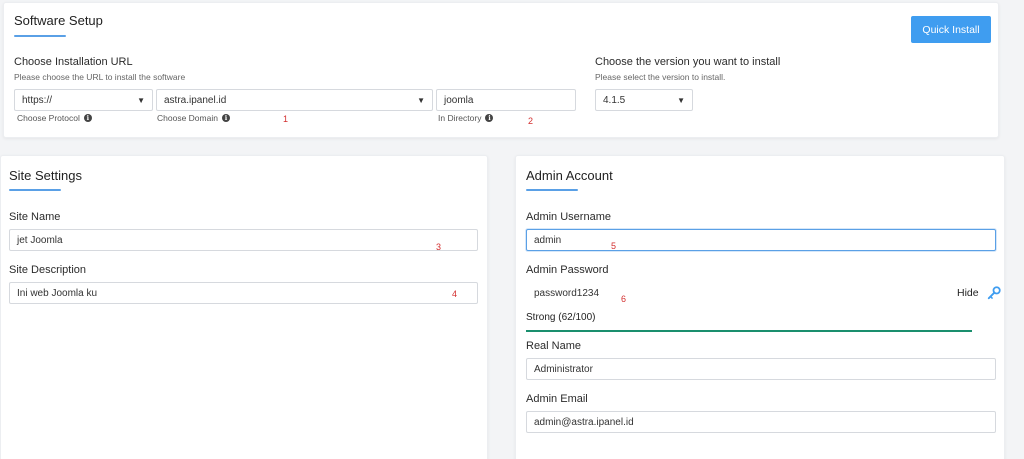 Image resolution: width=1024 pixels, height=459 pixels. Describe the element at coordinates (48, 270) in the screenshot. I see `site-description-label: Site Description` at that location.